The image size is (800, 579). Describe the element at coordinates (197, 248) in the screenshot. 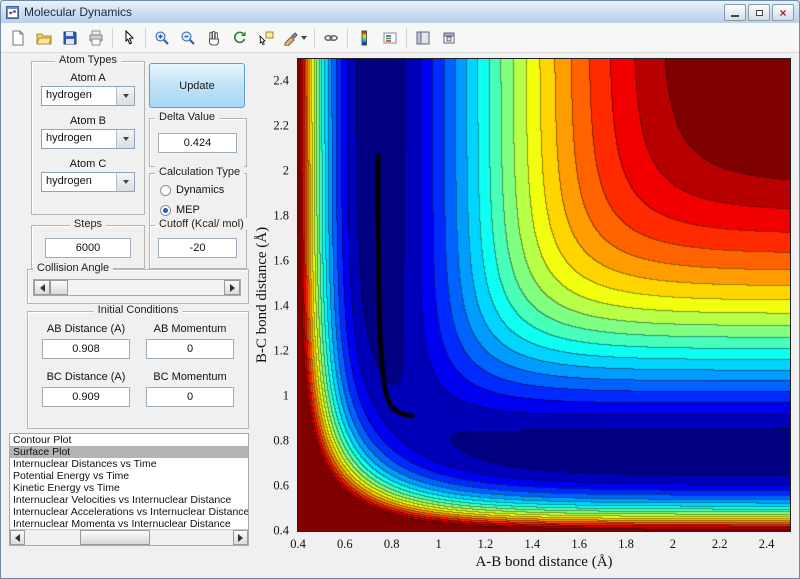

I see `cutoff-input` at that location.